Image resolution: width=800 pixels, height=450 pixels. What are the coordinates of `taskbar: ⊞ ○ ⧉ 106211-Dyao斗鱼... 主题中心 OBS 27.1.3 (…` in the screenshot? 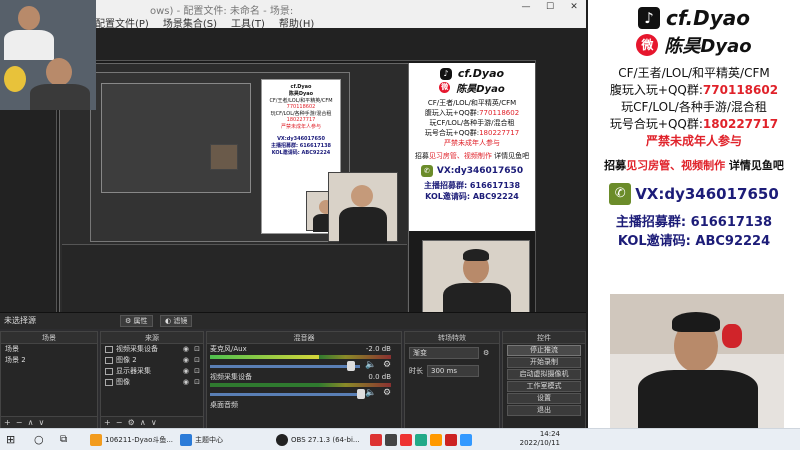 It's located at (400, 439).